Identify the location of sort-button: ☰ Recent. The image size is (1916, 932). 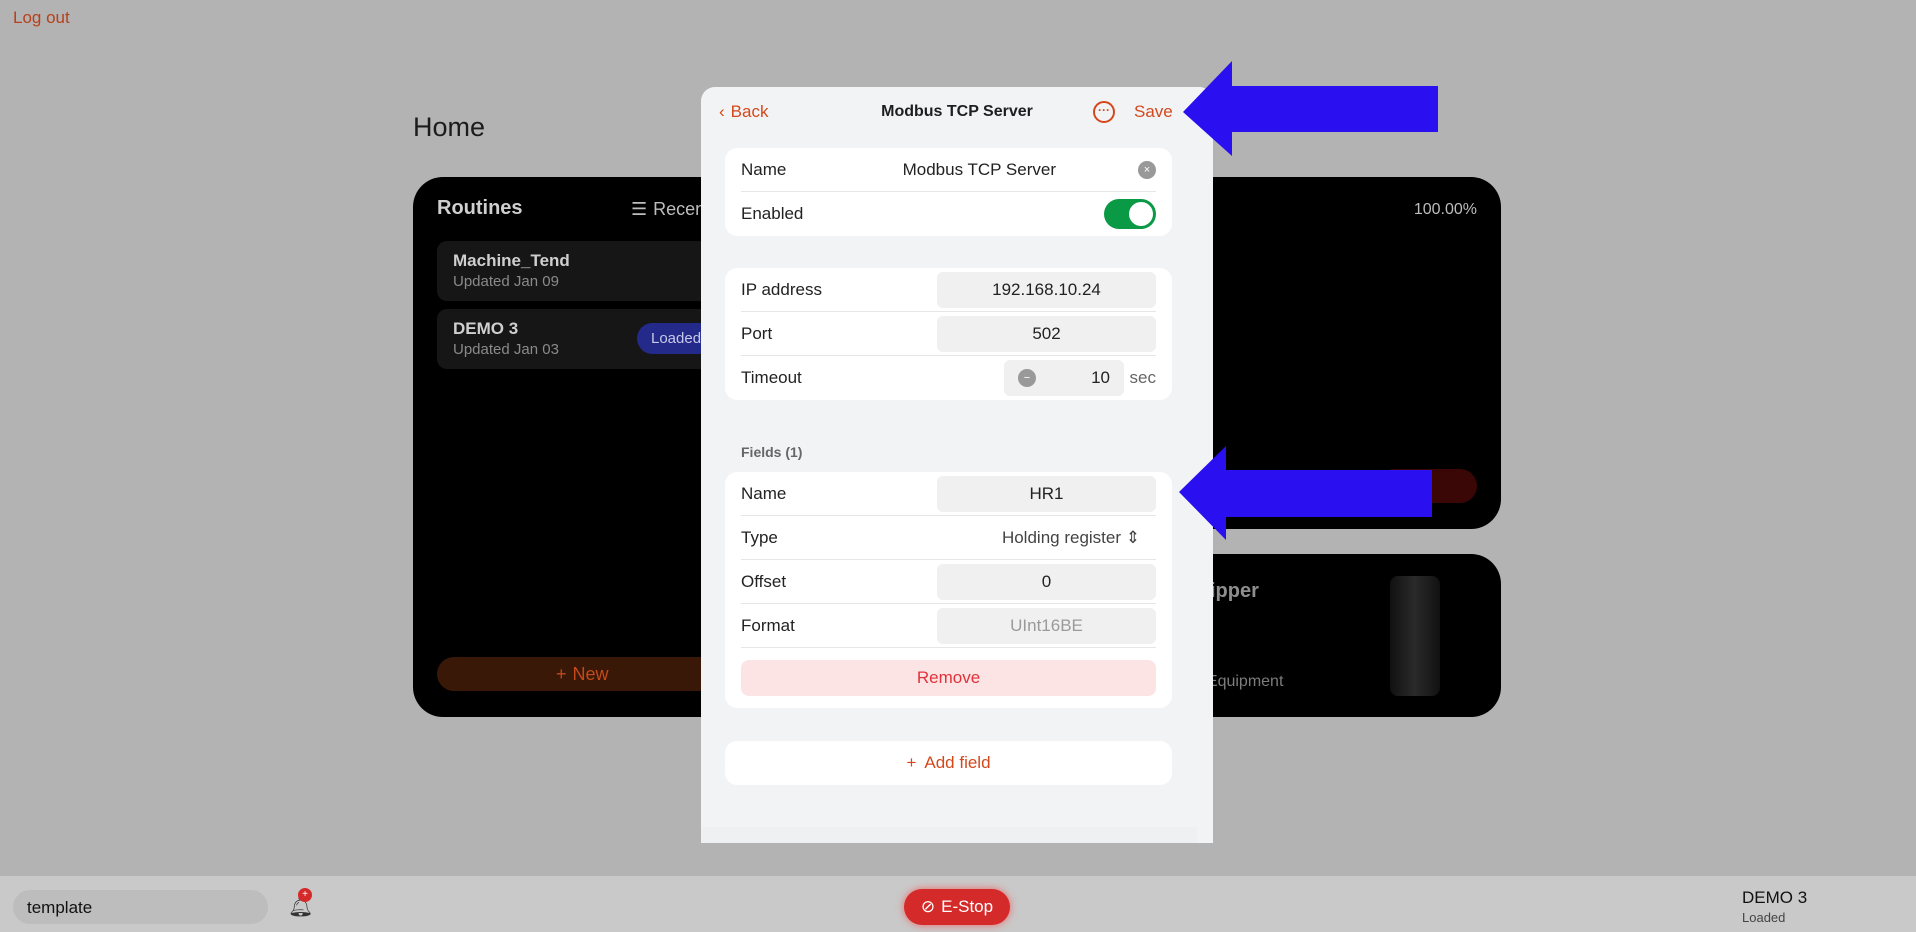
(670, 209).